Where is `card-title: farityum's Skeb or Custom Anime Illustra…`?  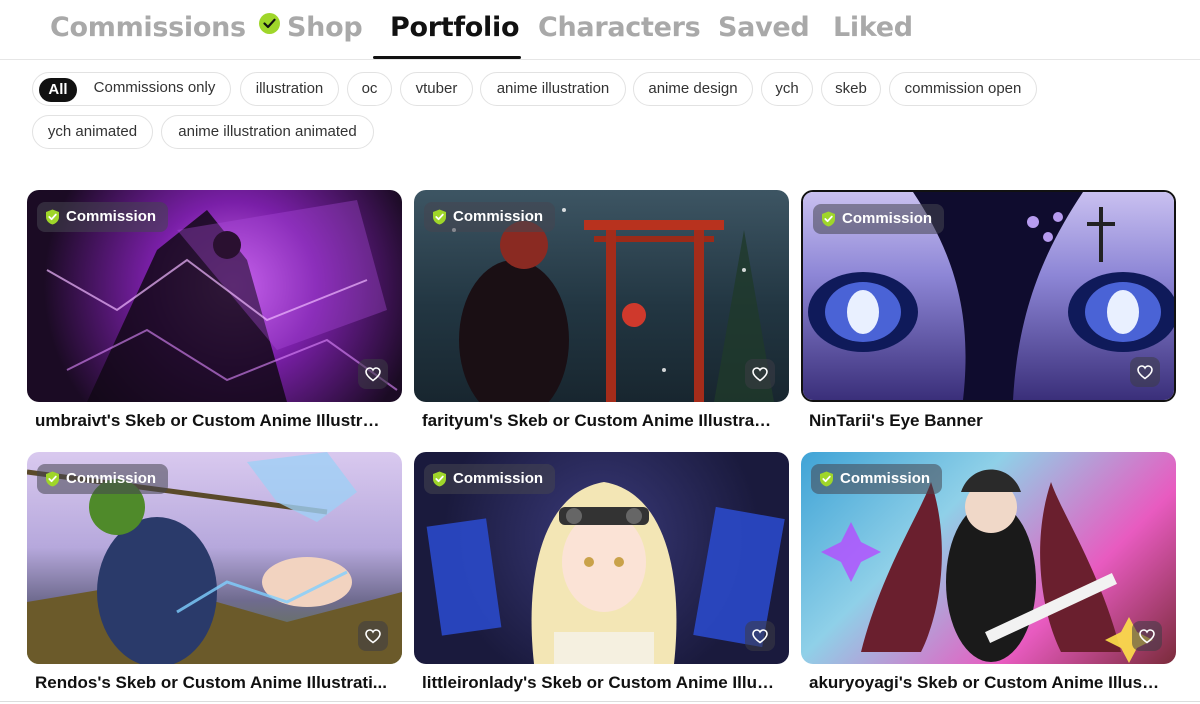 card-title: farityum's Skeb or Custom Anime Illustra… is located at coordinates (594, 421).